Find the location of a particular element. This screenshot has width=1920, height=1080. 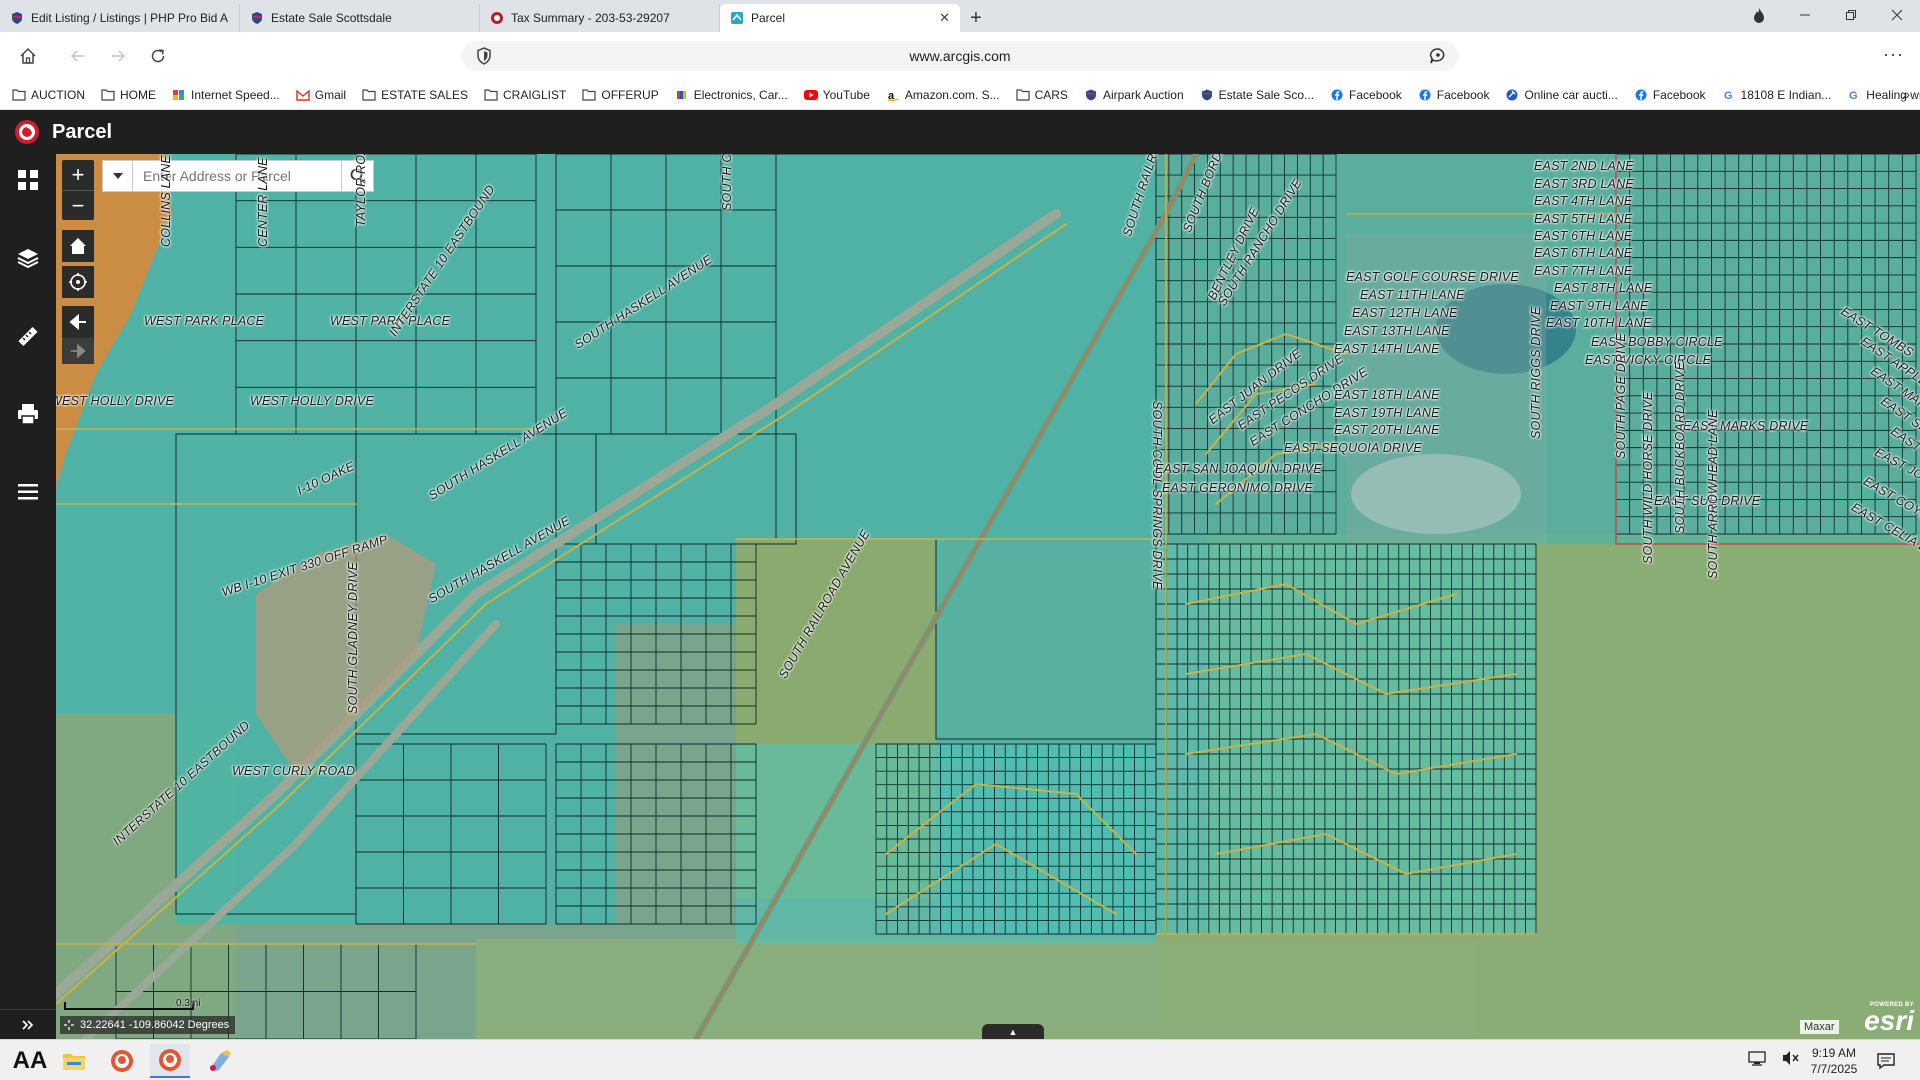

window-controls is located at coordinates (1828, 16).